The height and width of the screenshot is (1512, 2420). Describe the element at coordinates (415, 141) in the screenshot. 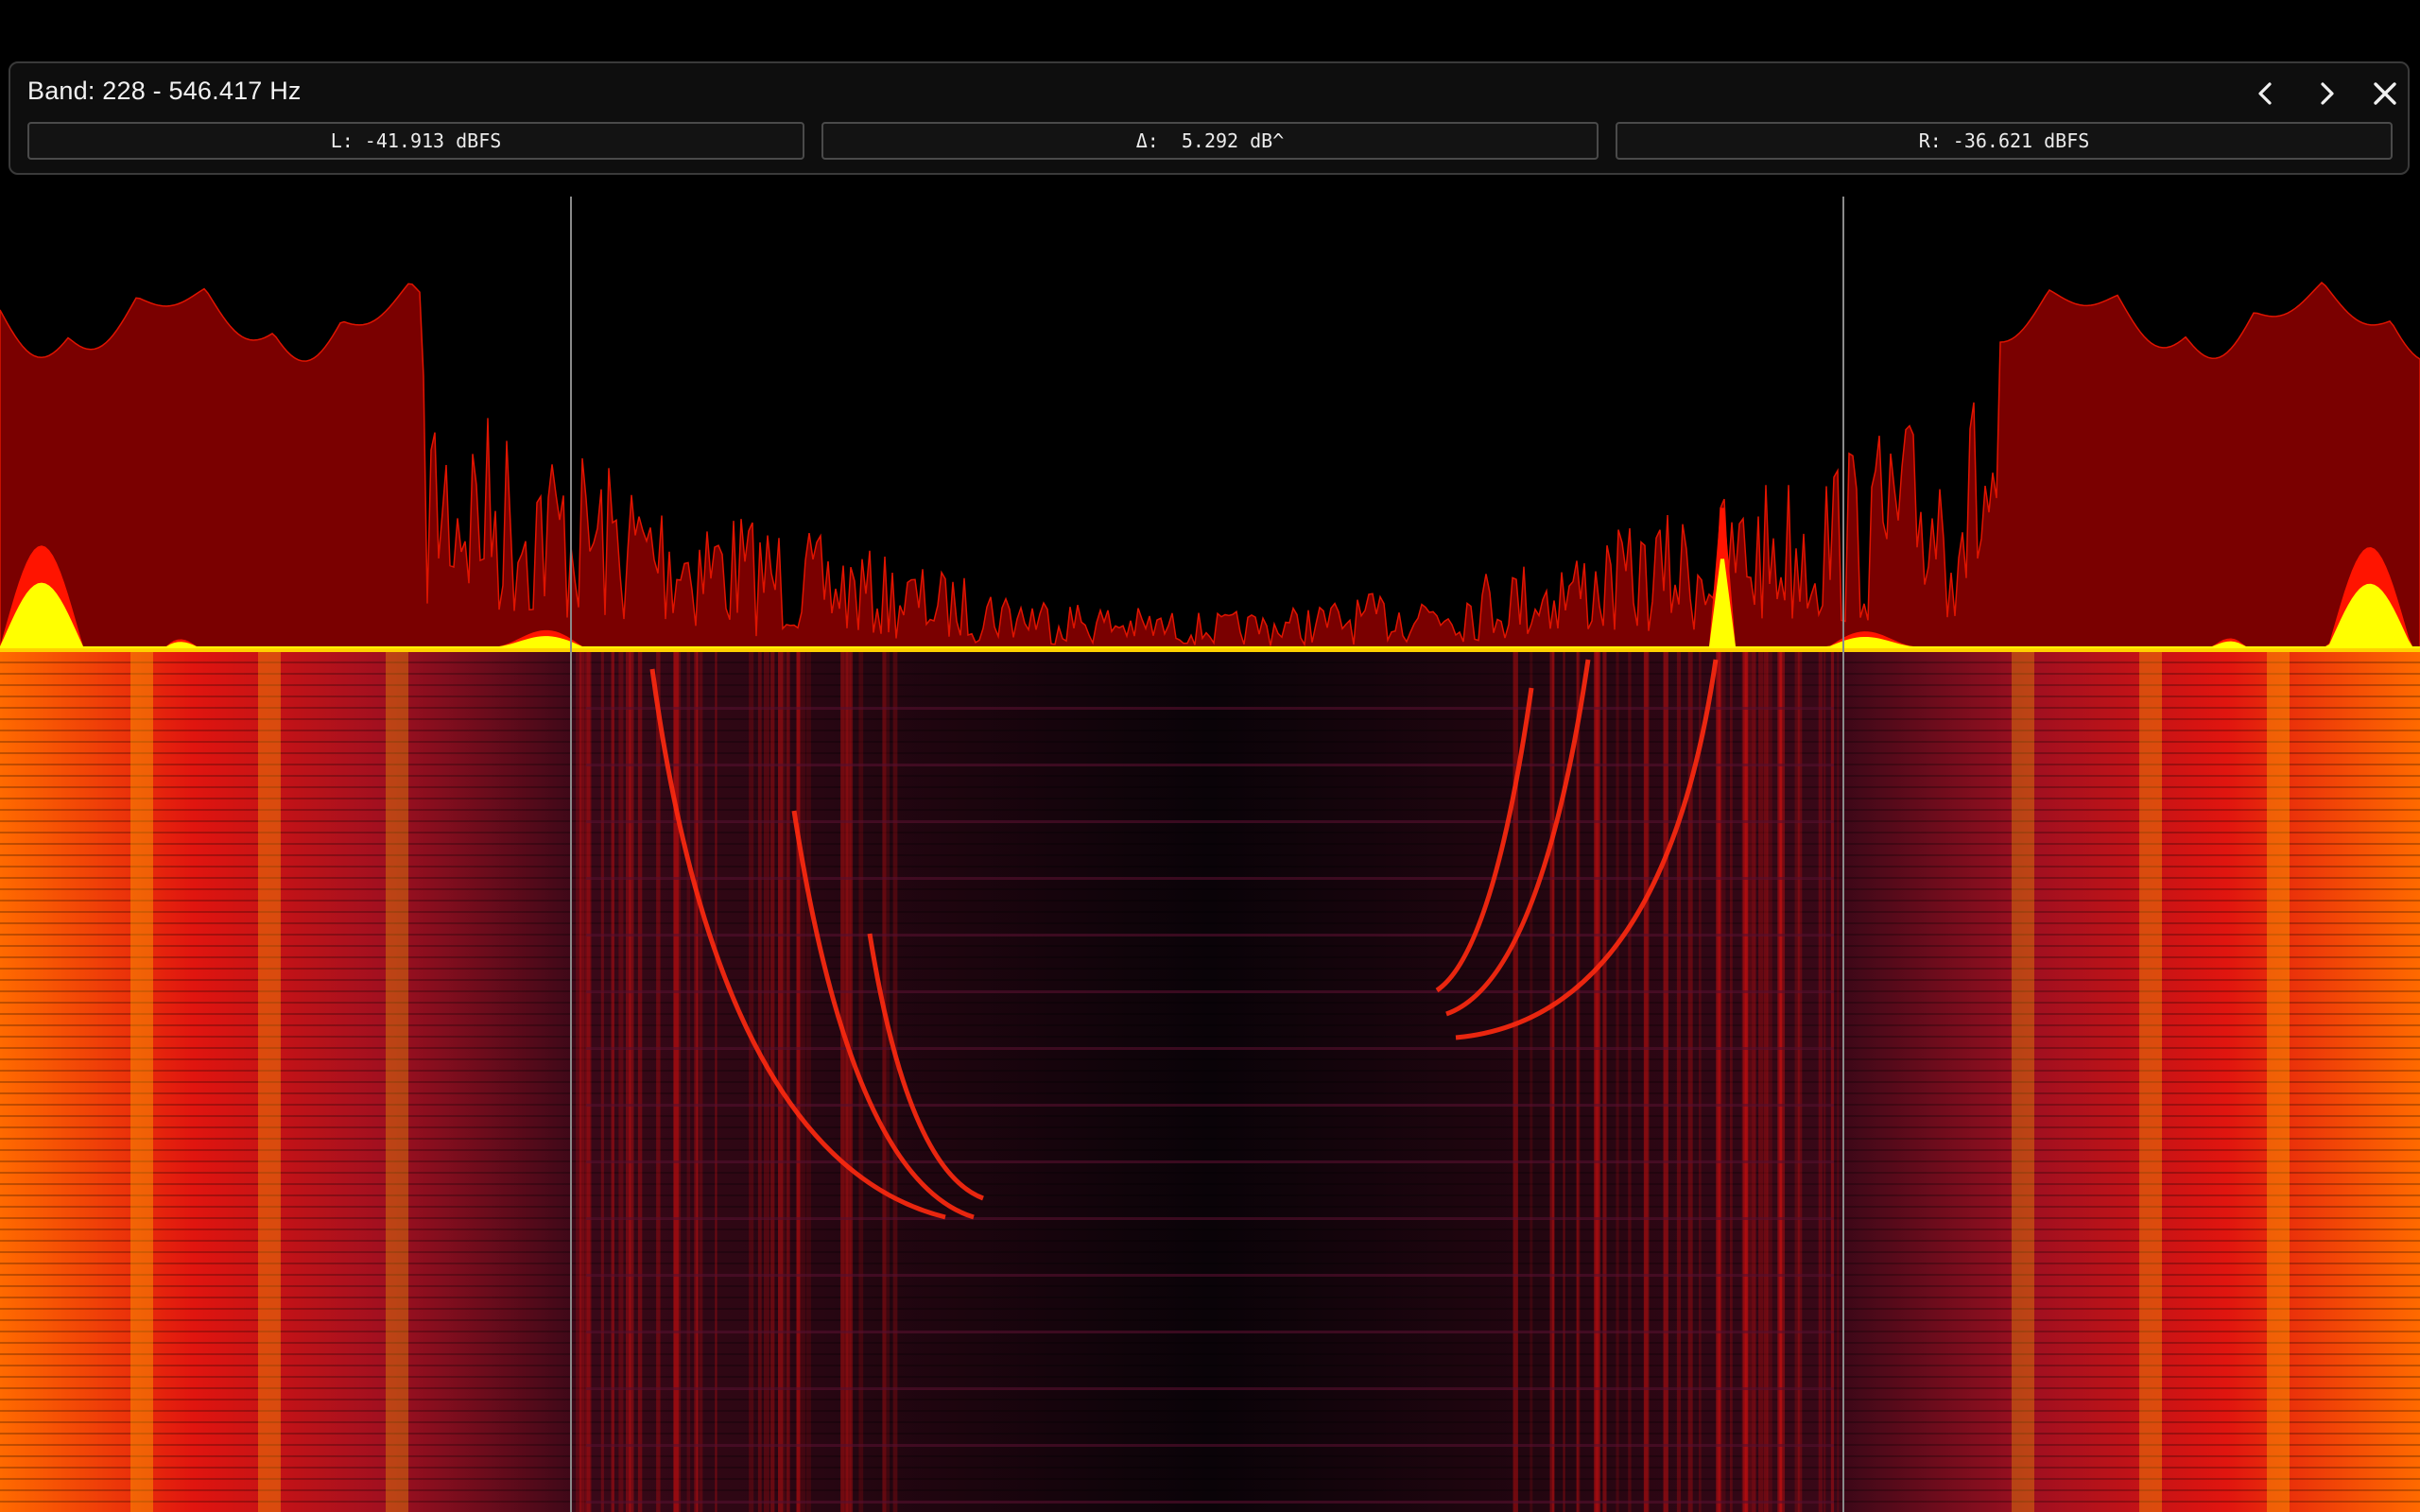

I see `left-level-readout: L: -41.913 dBFS` at that location.